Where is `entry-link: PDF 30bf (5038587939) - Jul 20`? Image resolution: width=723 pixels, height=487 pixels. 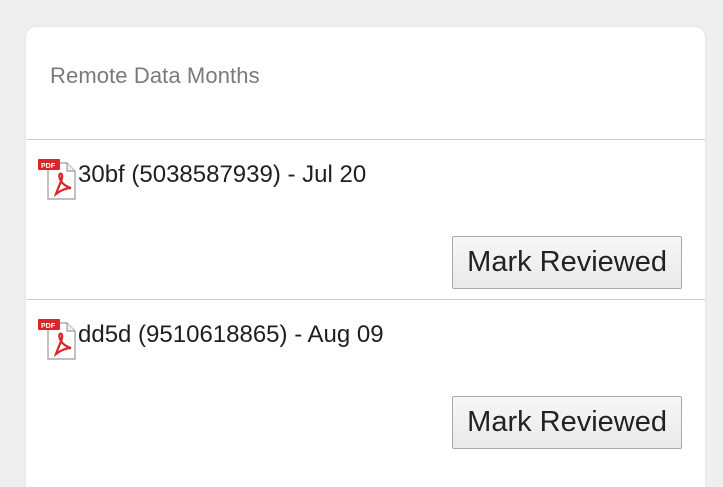
entry-link: PDF 30bf (5038587939) - Jul 20 is located at coordinates (201, 179).